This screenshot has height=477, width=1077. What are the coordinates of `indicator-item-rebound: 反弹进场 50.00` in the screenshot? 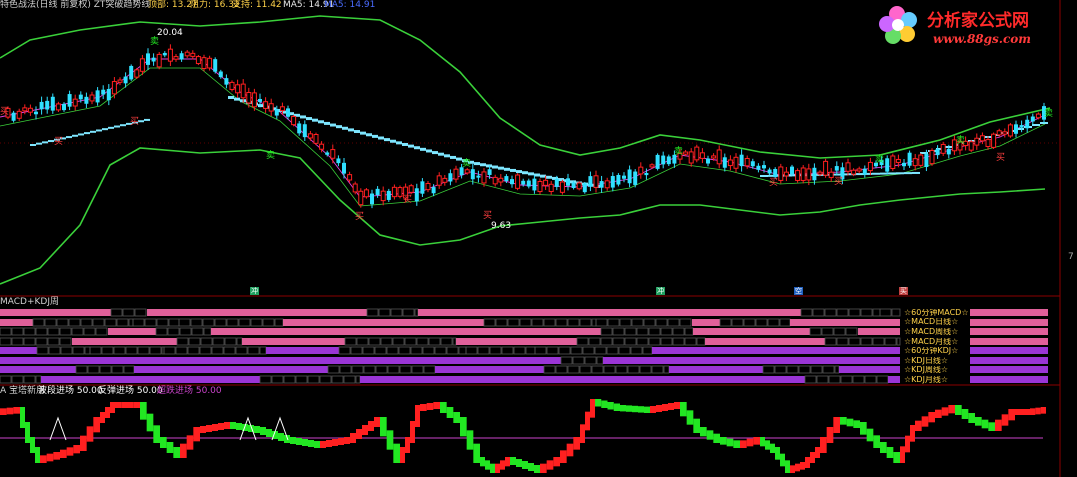 It's located at (130, 391).